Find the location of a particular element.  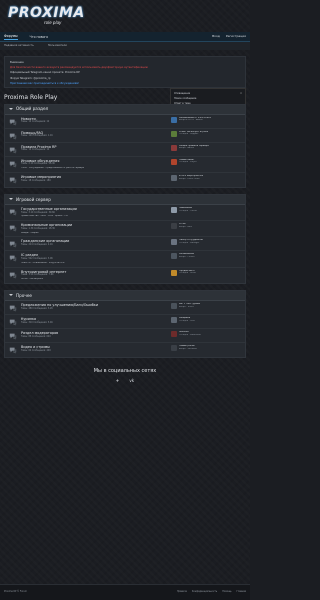

last-post-info: Заявление Сегодня · Officer is located at coordinates (188, 209).